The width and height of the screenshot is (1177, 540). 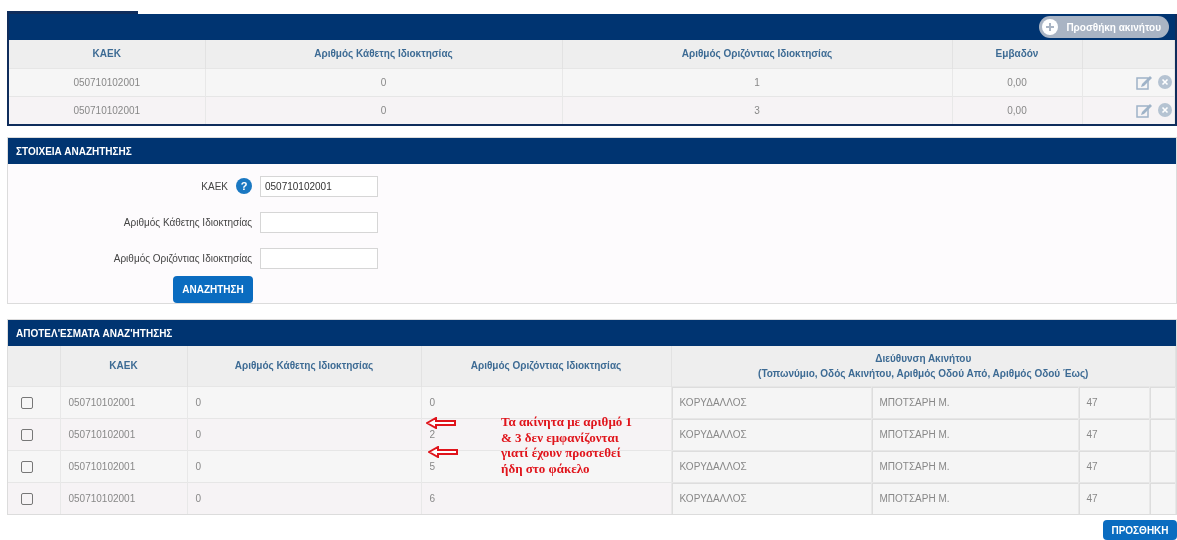 I want to click on column-header: Εμβαδόν, so click(x=1017, y=54).